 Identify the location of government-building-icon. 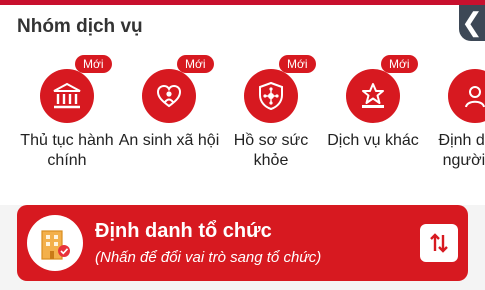
(67, 96).